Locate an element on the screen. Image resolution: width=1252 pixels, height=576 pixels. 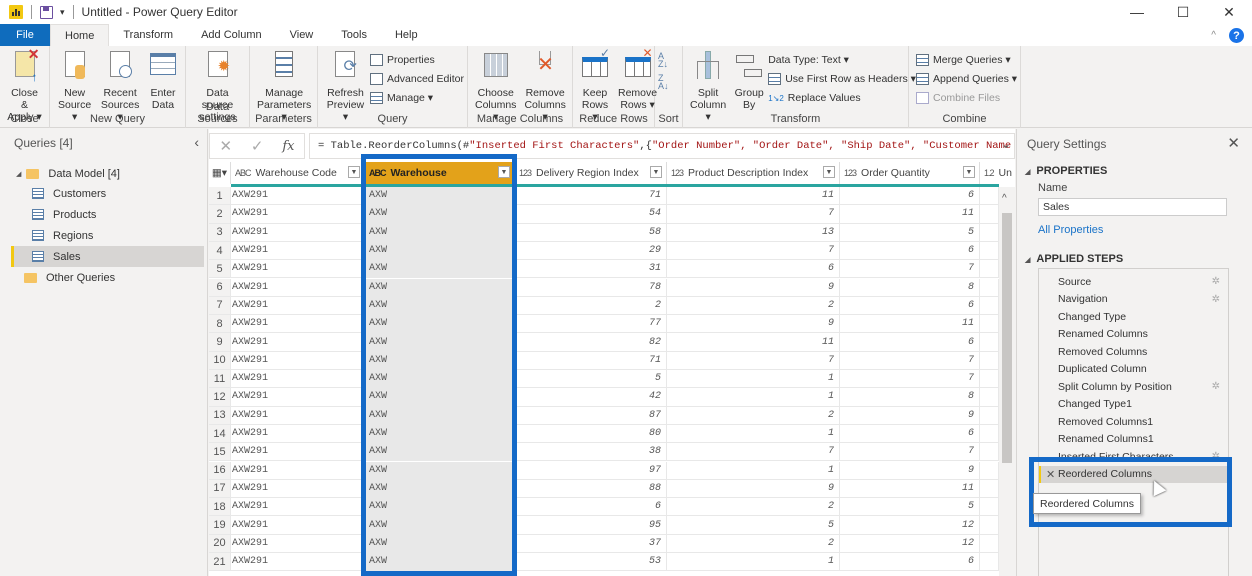
tab-view: View is located at coordinates (302, 35).